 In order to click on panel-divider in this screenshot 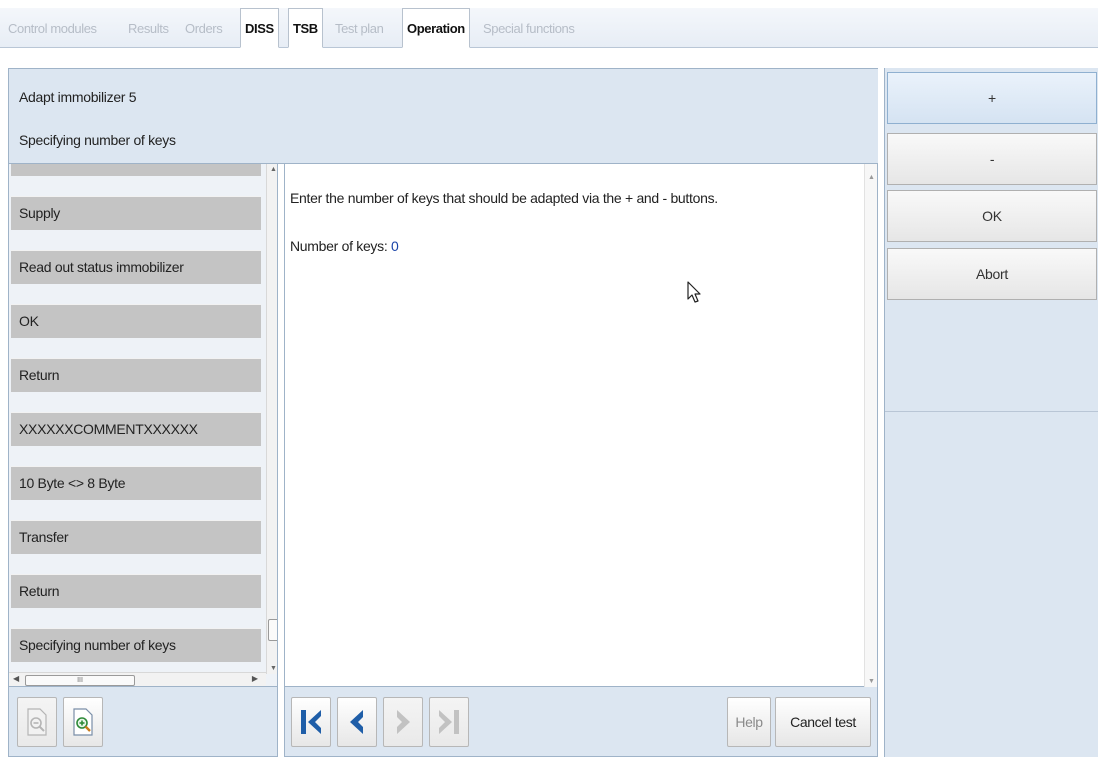, I will do `click(991, 411)`.